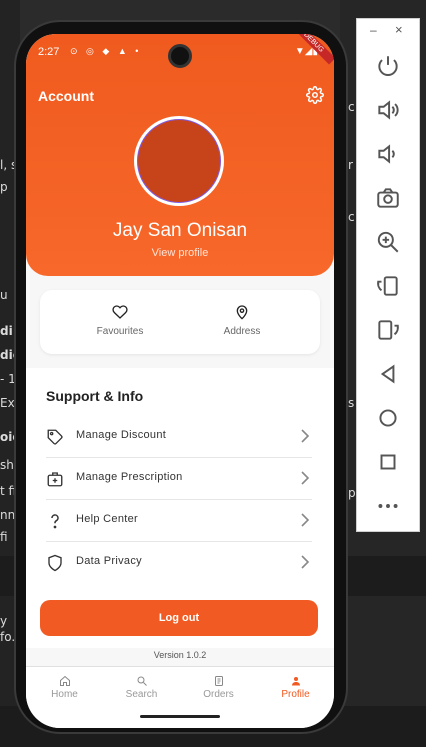  Describe the element at coordinates (55, 563) in the screenshot. I see `shield-icon` at that location.